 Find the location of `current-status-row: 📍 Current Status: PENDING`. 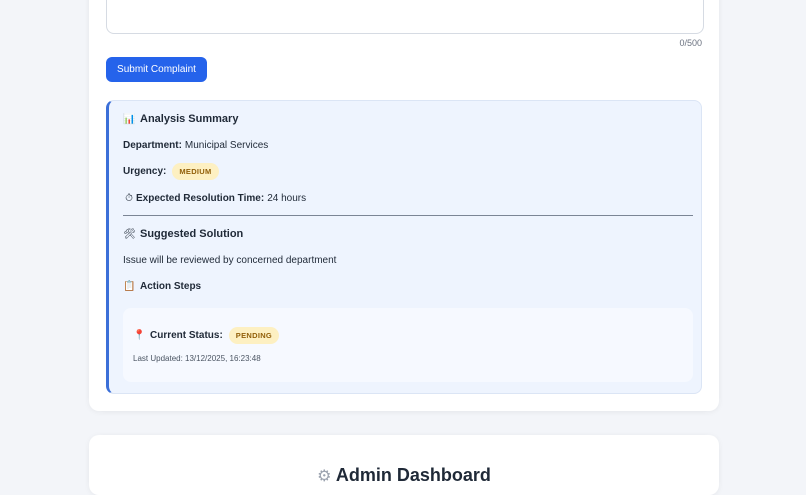

current-status-row: 📍 Current Status: PENDING is located at coordinates (206, 335).